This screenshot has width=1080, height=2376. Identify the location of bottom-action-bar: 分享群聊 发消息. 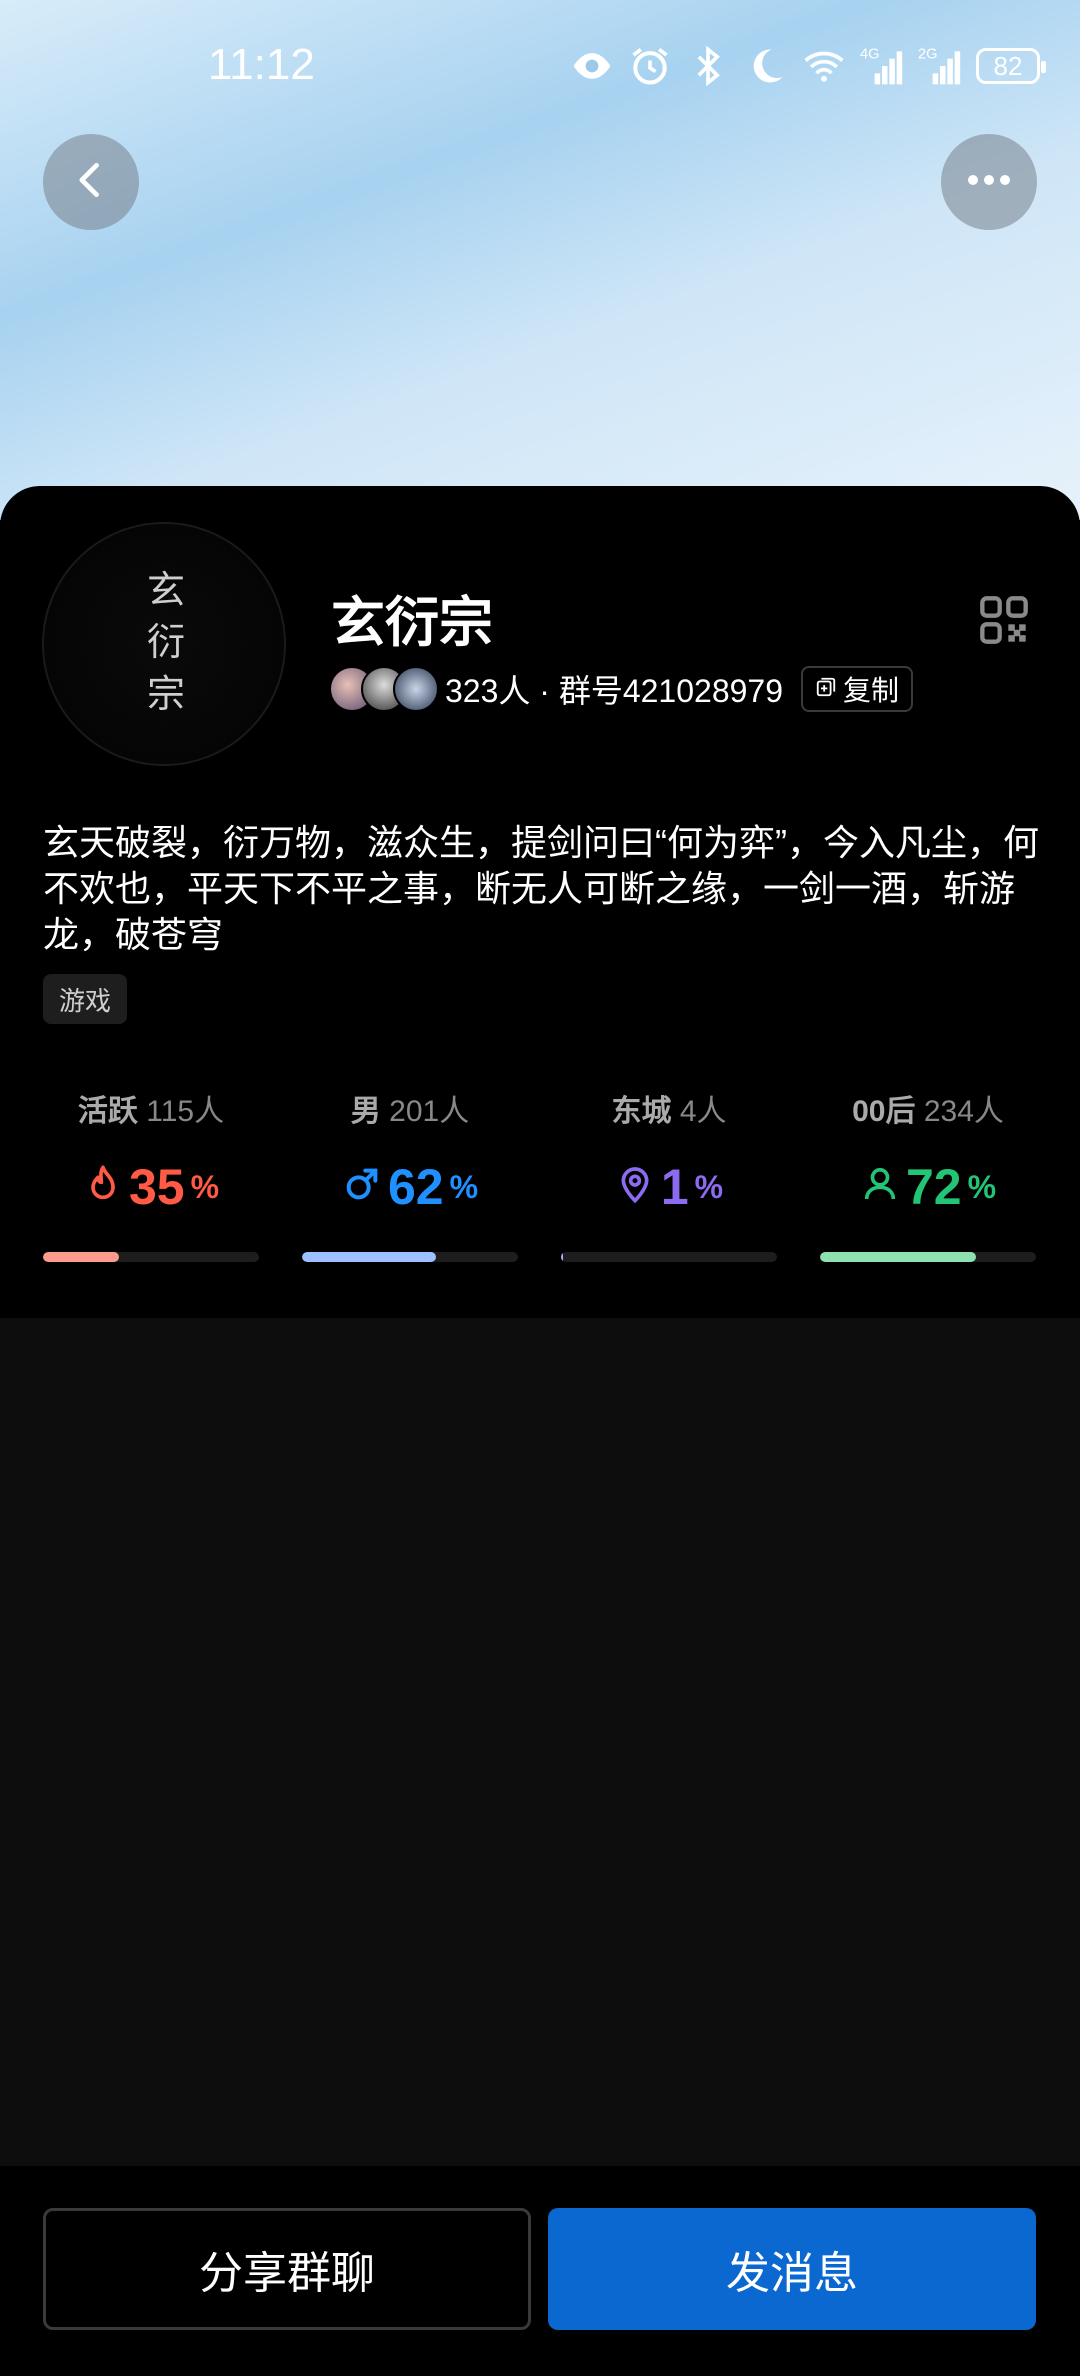
(540, 2271).